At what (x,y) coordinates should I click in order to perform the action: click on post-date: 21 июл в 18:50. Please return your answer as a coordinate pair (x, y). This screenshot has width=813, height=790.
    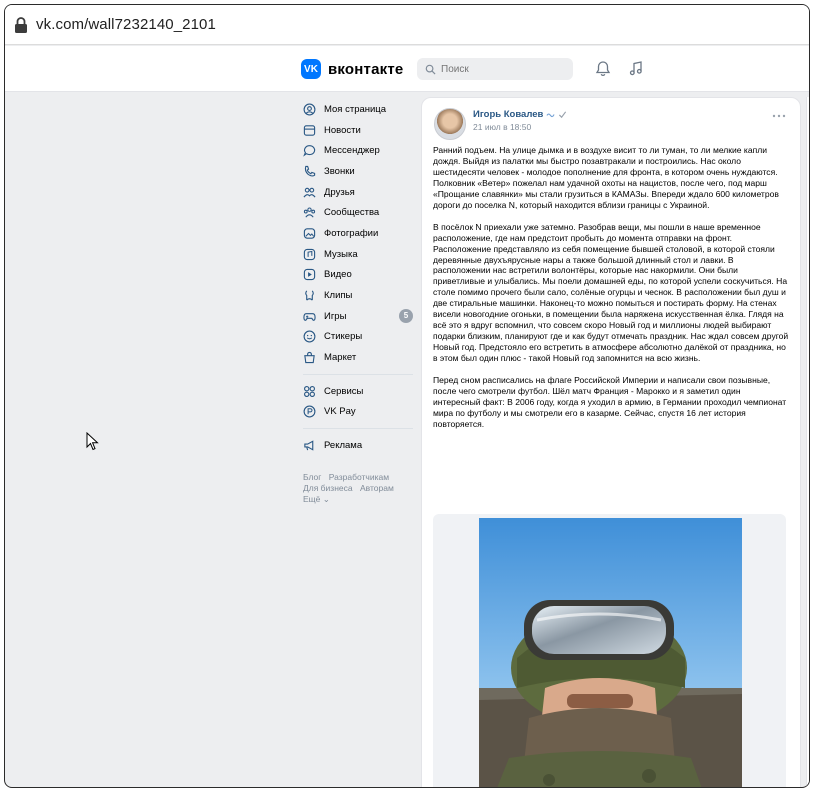
    Looking at the image, I should click on (502, 127).